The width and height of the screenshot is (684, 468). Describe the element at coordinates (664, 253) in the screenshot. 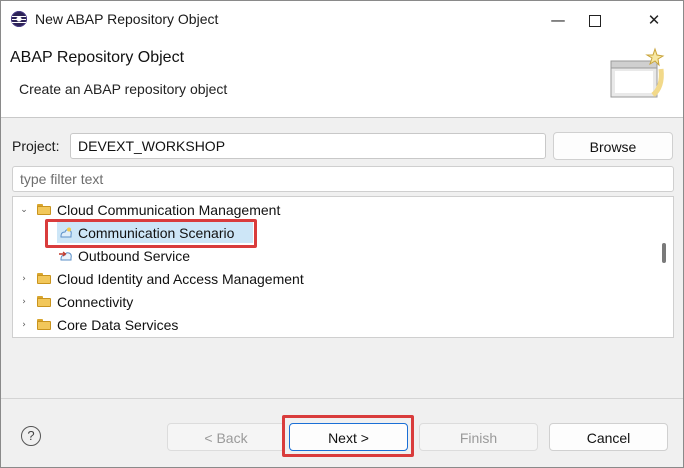

I see `scrollbar-thumb` at that location.